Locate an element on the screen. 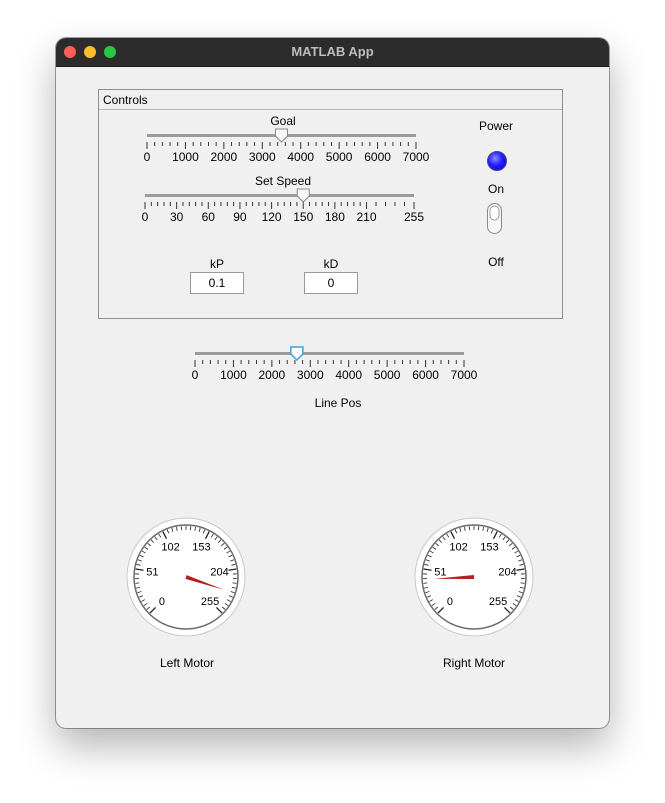  goal-slider: 0 1000 2000 3000 4000 5000 6000 7000 is located at coordinates (285, 149).